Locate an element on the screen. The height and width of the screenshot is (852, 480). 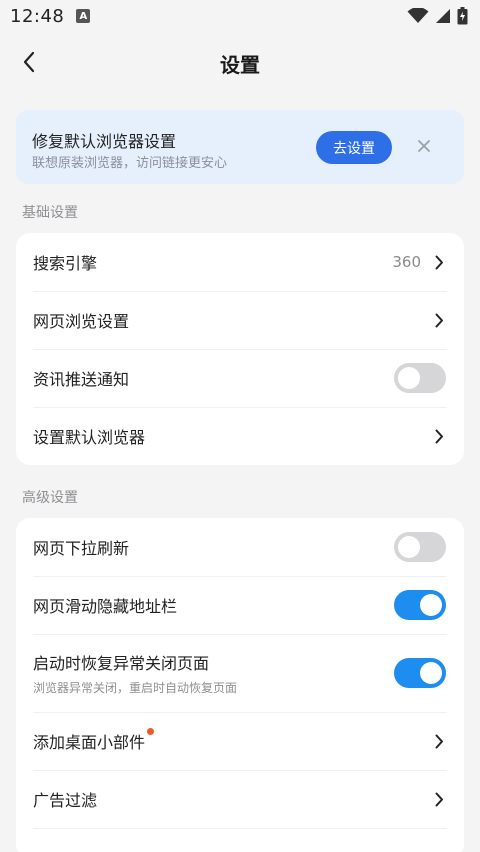
app-header: 设置 is located at coordinates (240, 63).